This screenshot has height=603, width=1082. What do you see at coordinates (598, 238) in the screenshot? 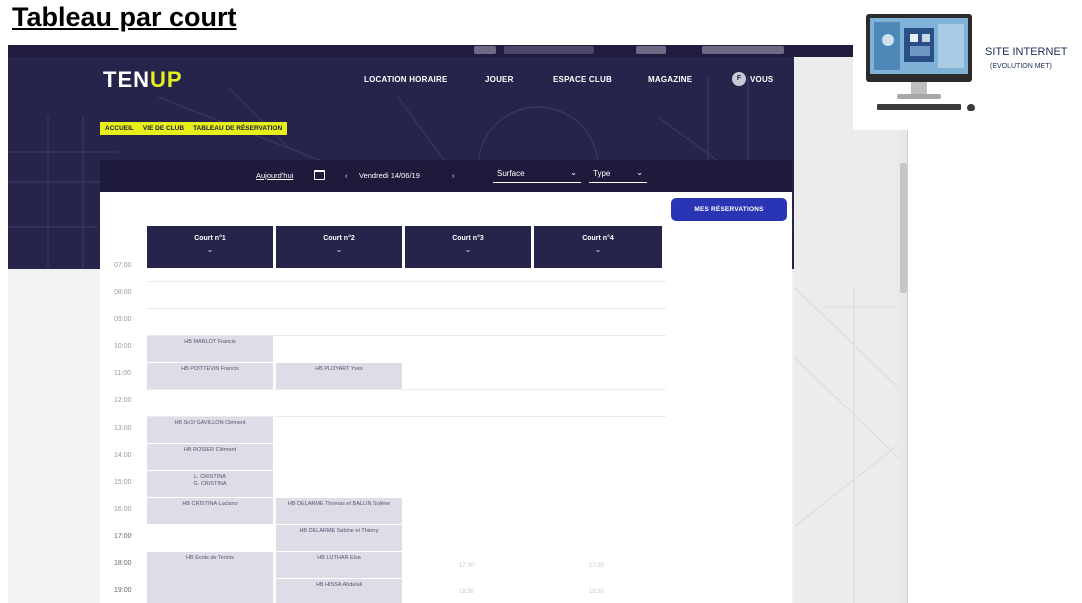
I see `court-header-label: Court n°4` at bounding box center [598, 238].